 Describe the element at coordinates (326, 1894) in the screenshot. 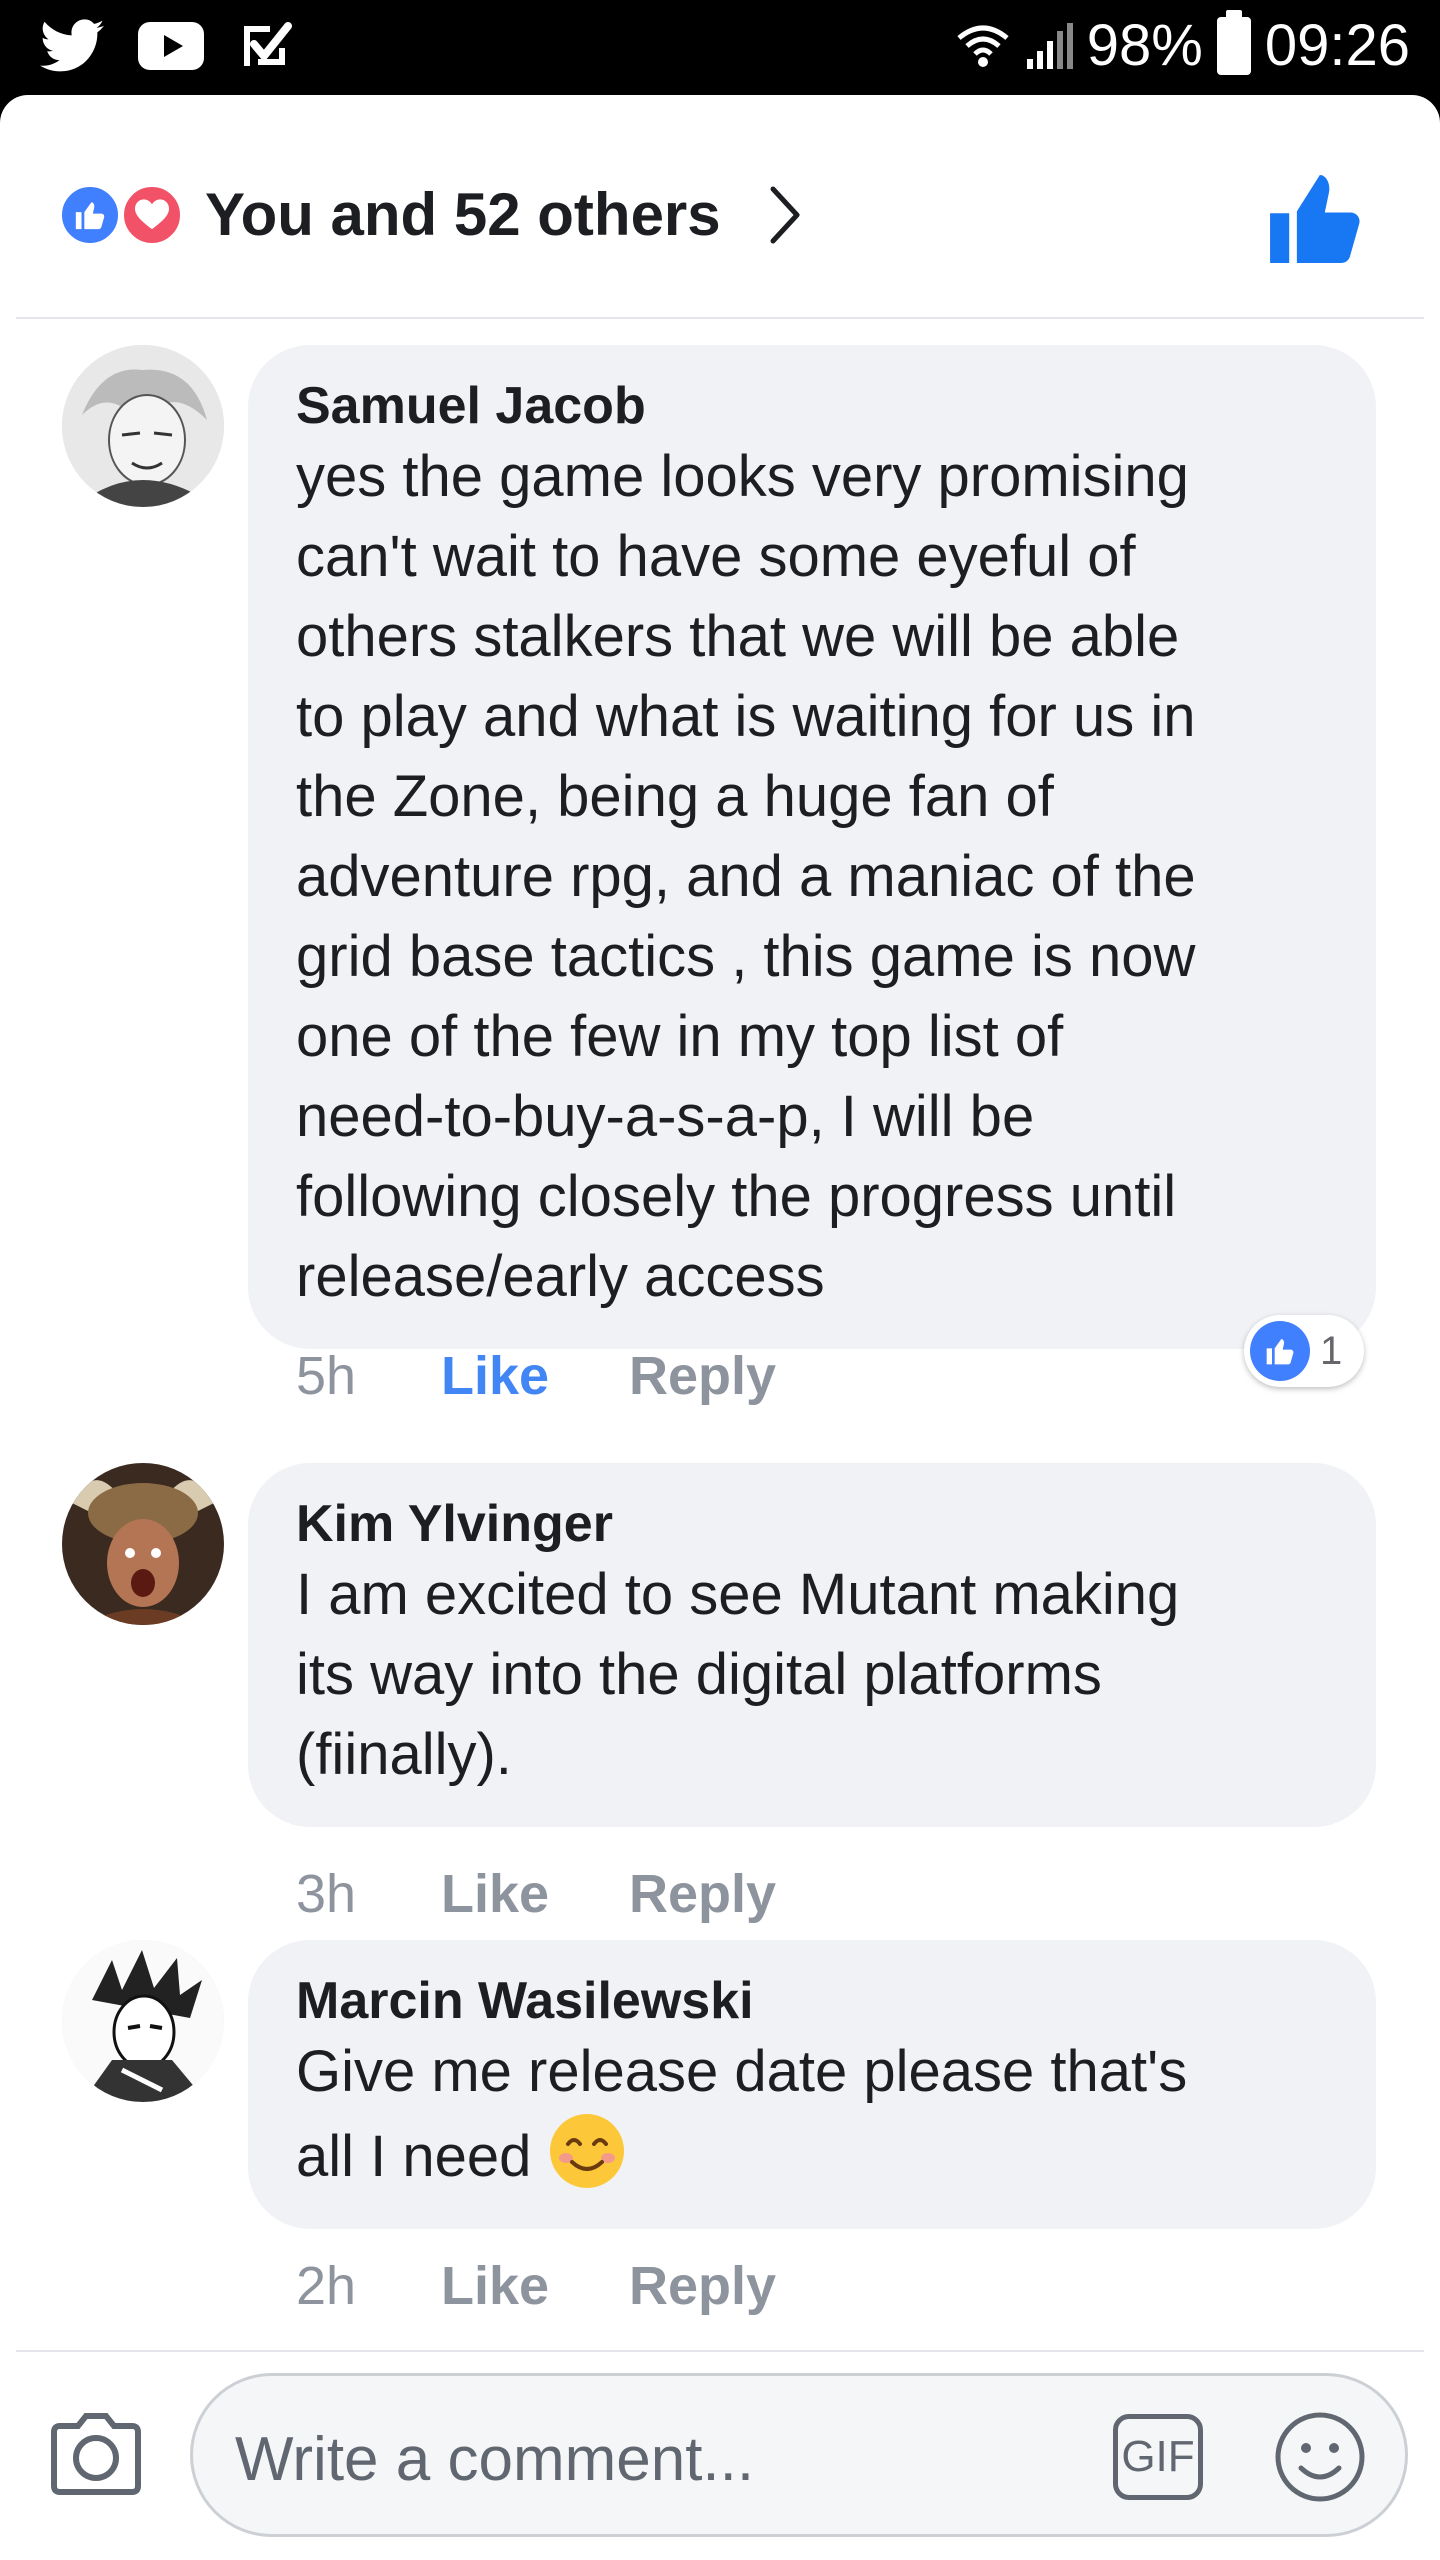

I see `comment-timestamp: 3h` at that location.